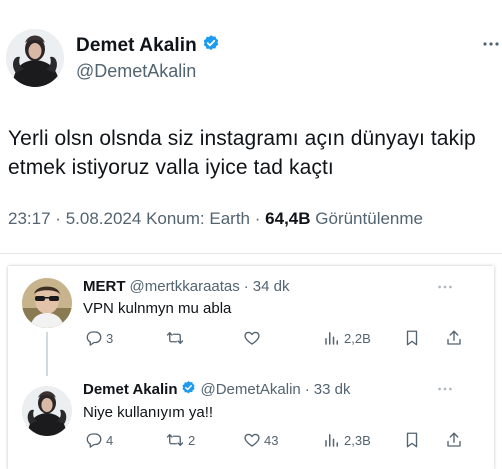 Image resolution: width=502 pixels, height=469 pixels. What do you see at coordinates (369, 218) in the screenshot?
I see `views-label: Görüntülenme` at bounding box center [369, 218].